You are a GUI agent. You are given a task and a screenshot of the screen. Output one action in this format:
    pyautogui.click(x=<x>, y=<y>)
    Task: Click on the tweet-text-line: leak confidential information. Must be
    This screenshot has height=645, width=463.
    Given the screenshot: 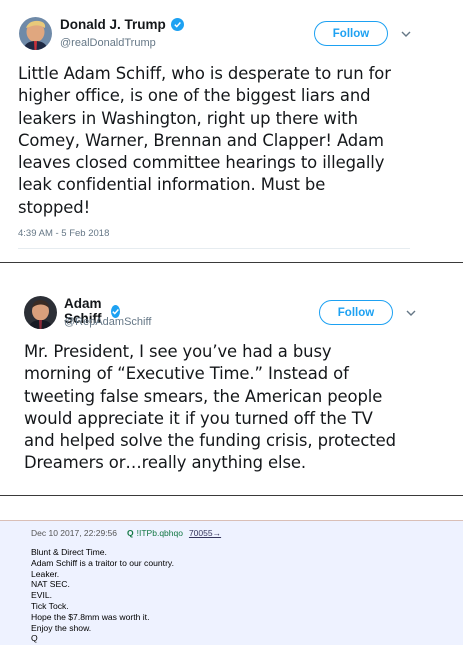 What is the action you would take?
    pyautogui.click(x=172, y=185)
    